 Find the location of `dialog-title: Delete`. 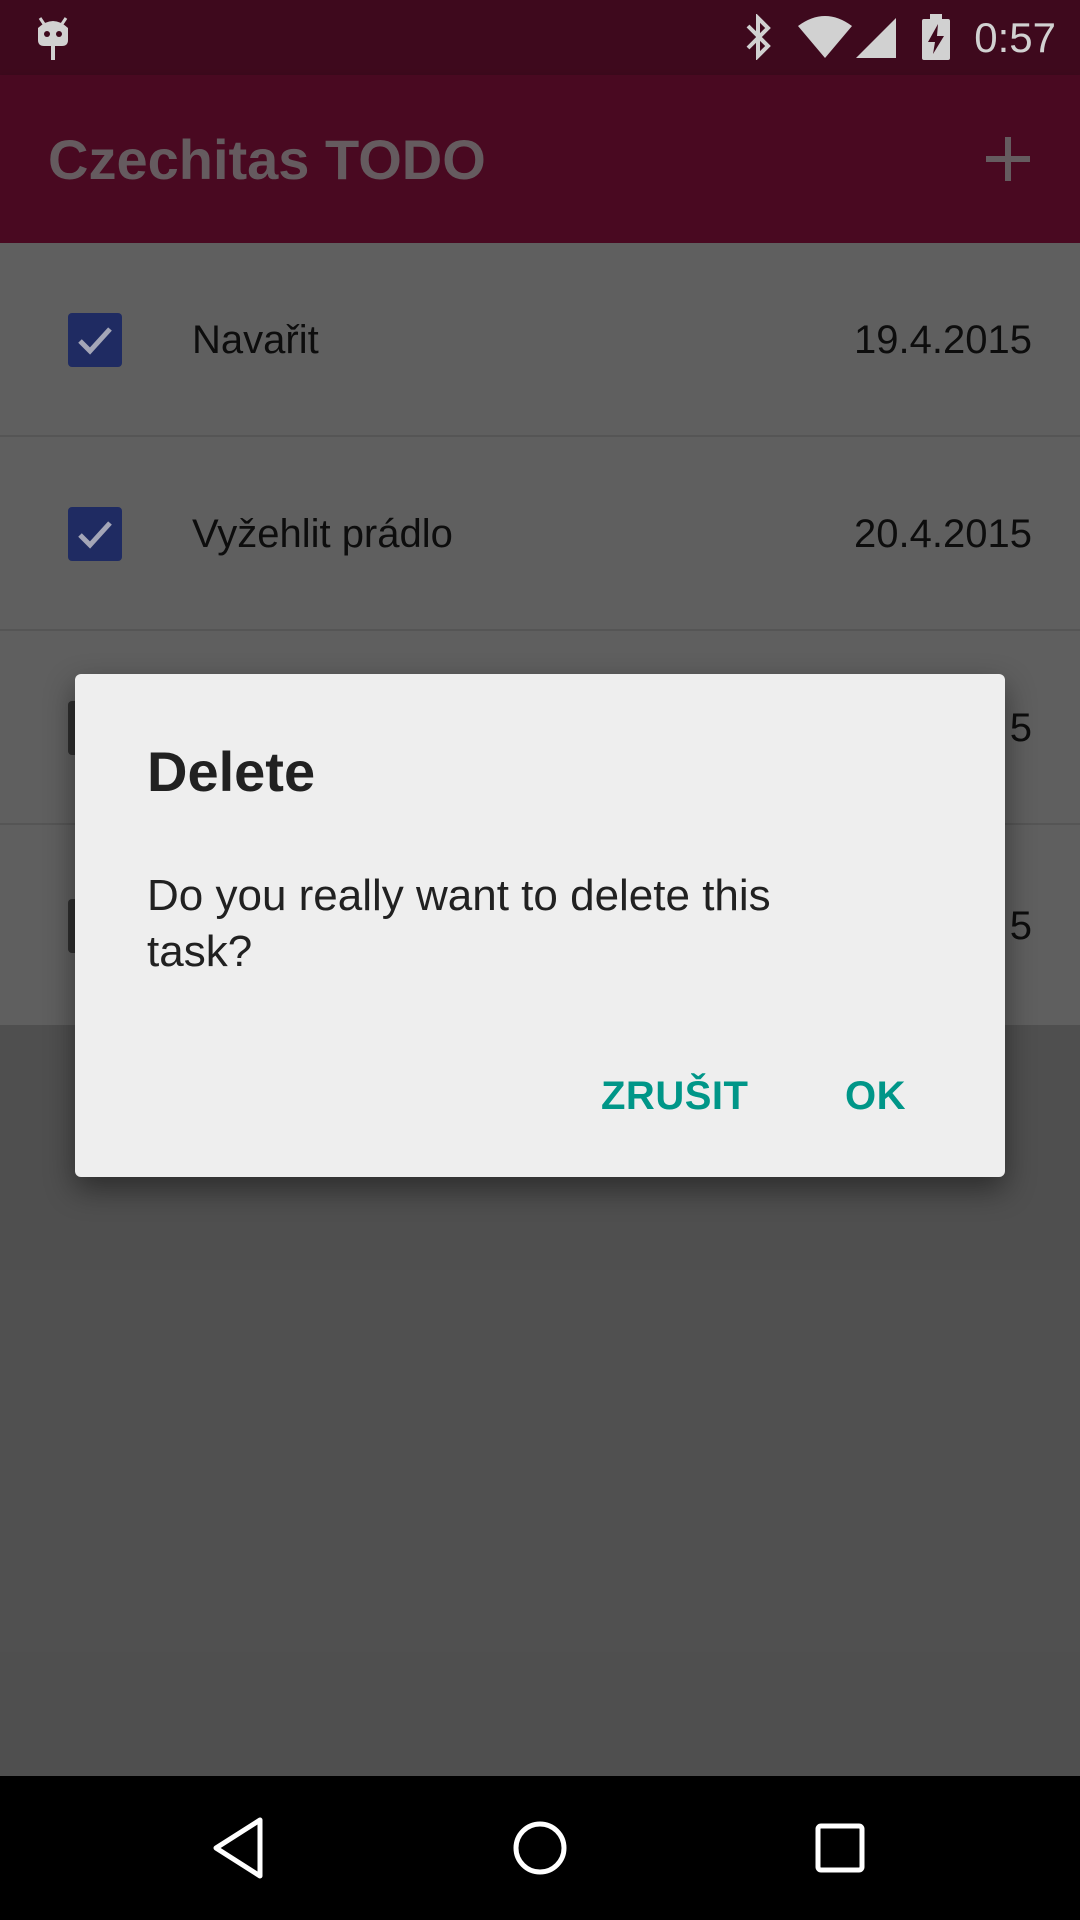

dialog-title: Delete is located at coordinates (231, 771).